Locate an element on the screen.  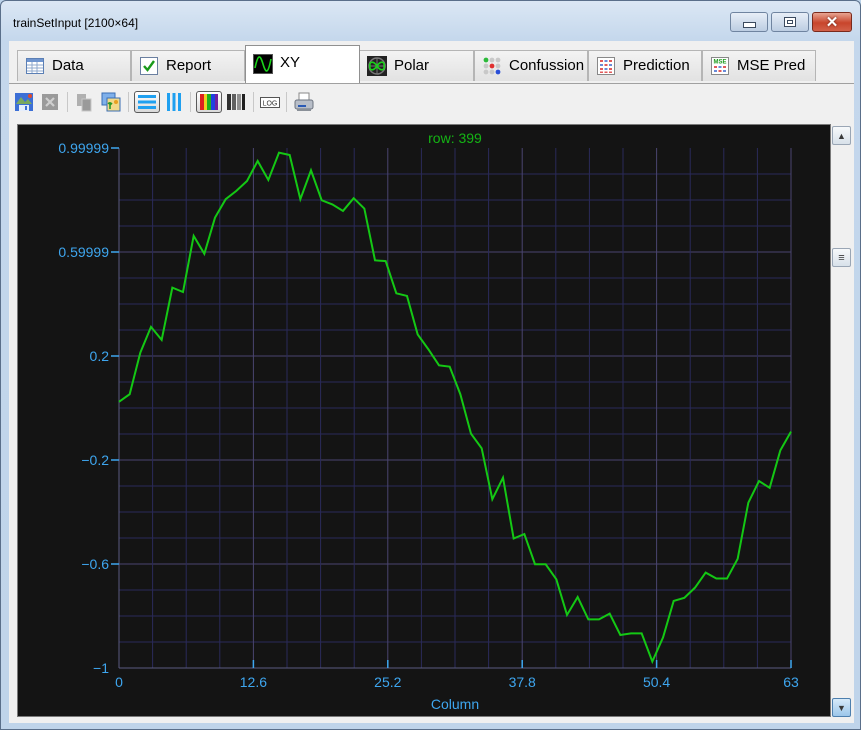
tab-label: Report is located at coordinates (189, 65).